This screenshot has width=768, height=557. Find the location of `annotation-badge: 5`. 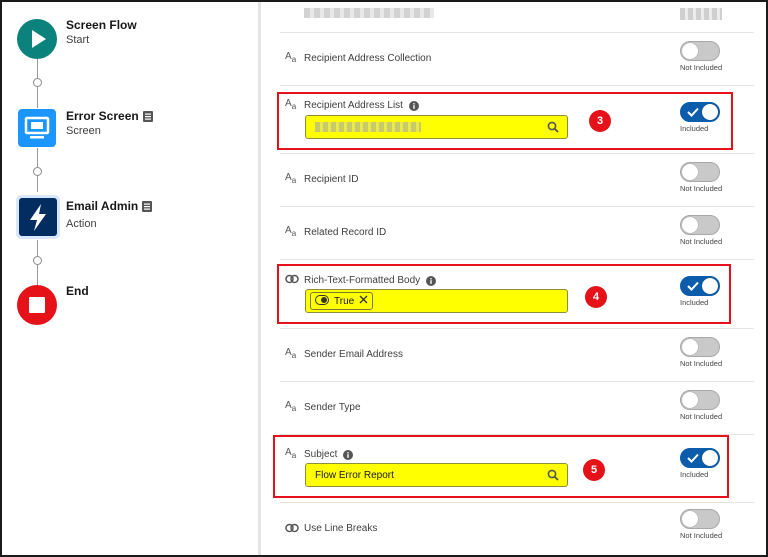

annotation-badge: 5 is located at coordinates (594, 470).